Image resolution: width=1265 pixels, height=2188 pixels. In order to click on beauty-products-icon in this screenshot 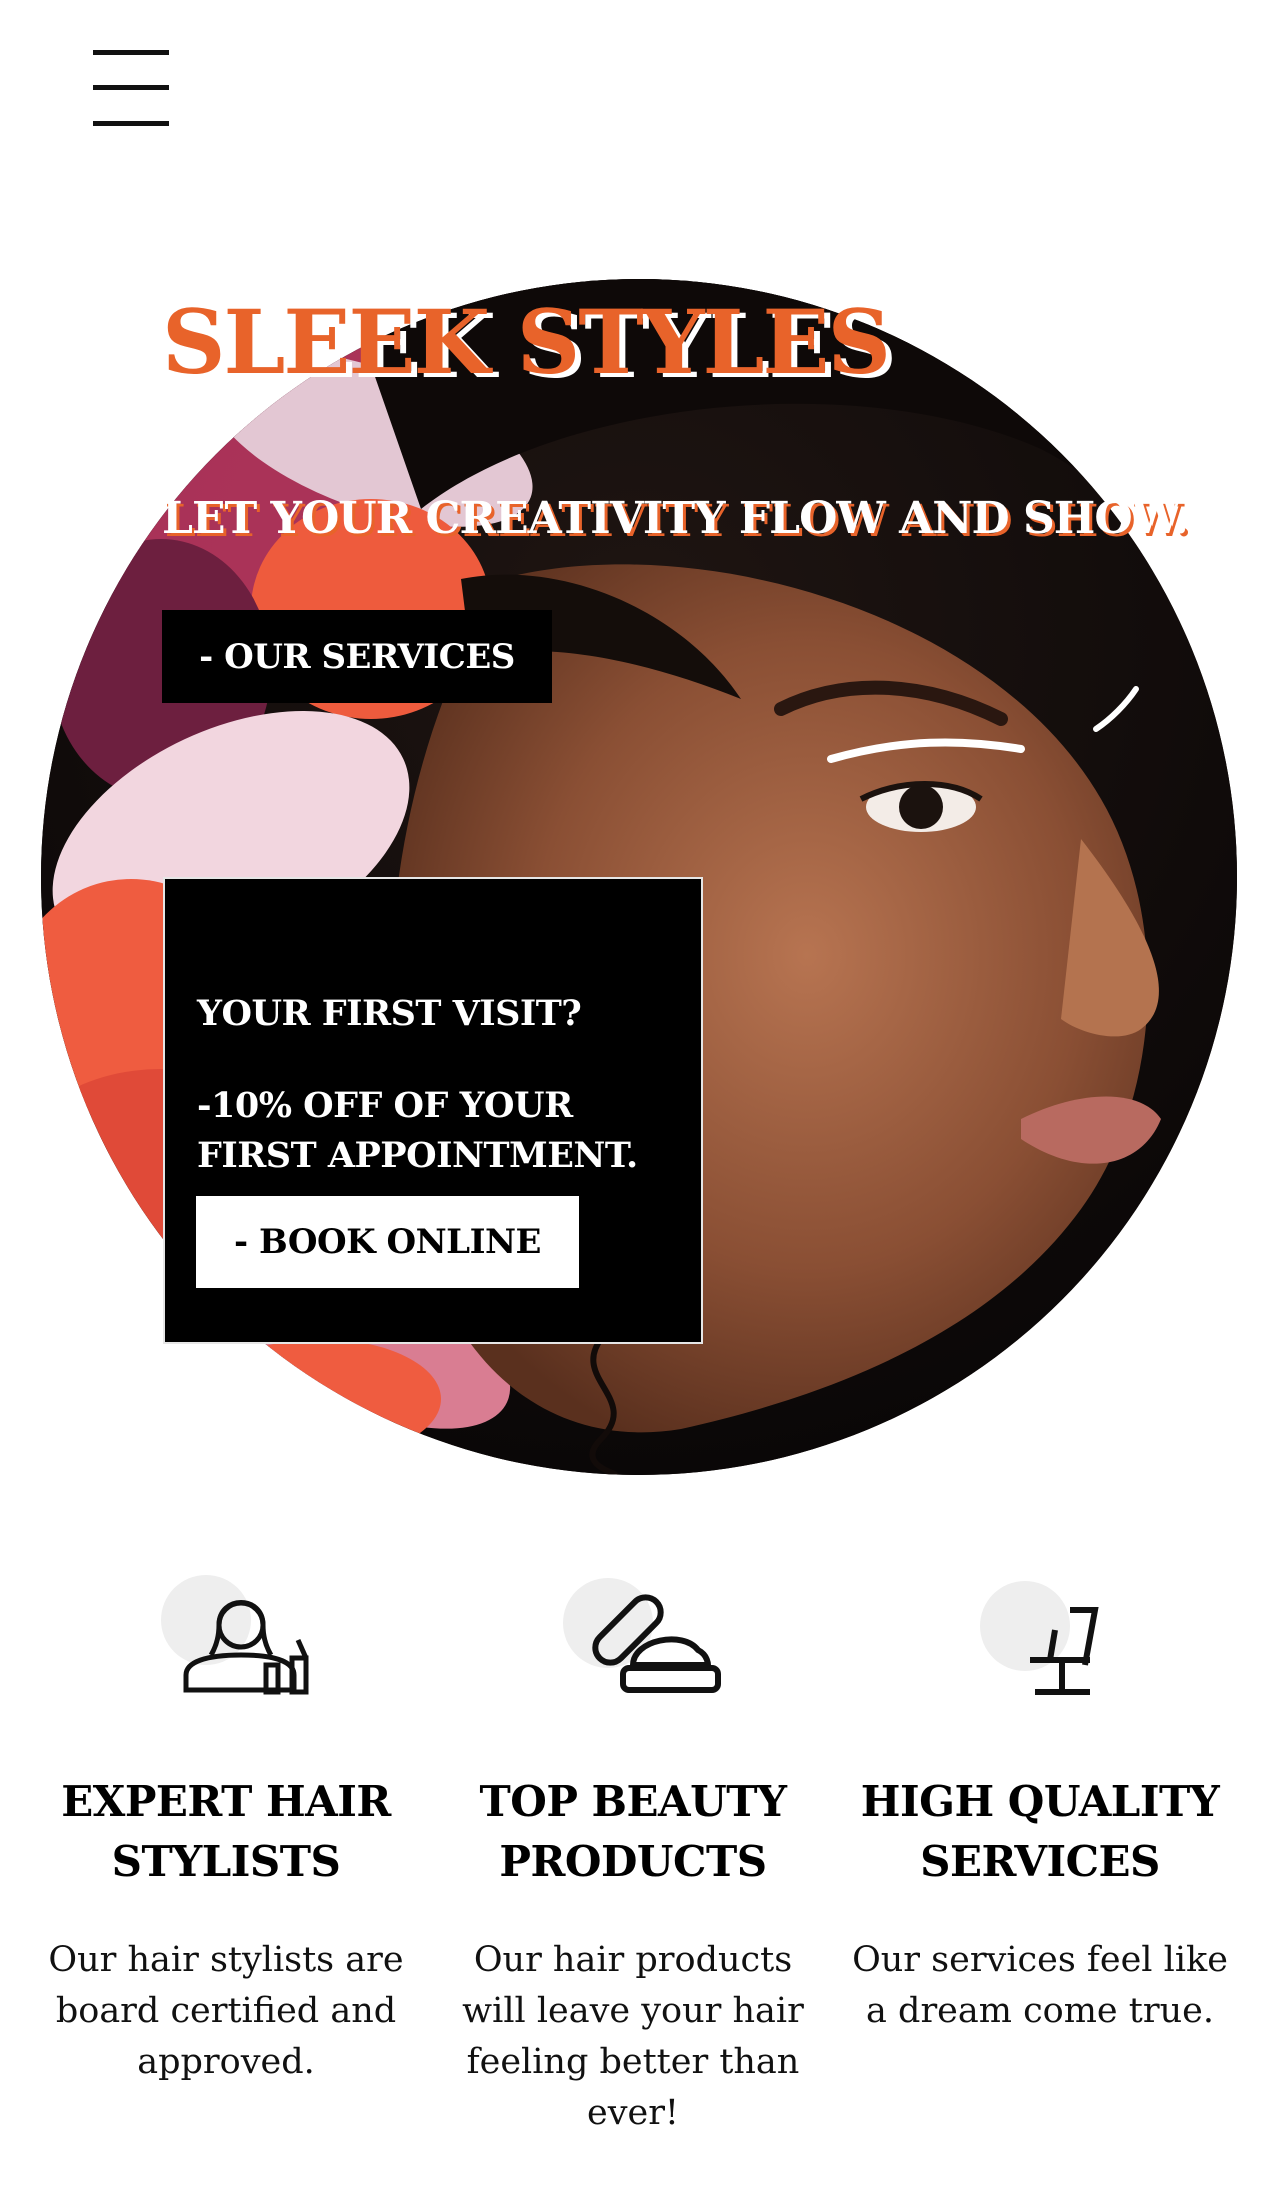, I will do `click(633, 1640)`.